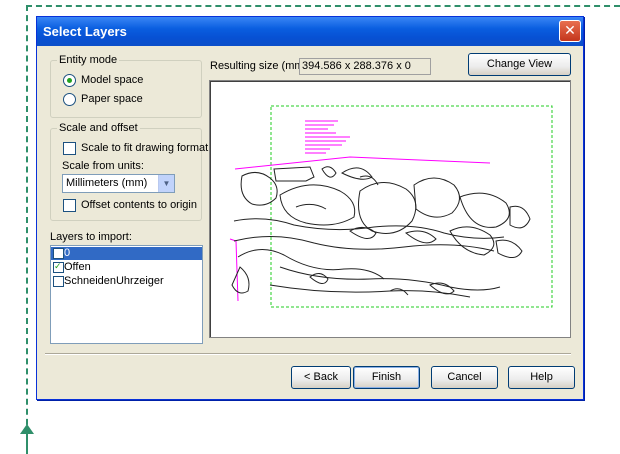 Image resolution: width=620 pixels, height=454 pixels. What do you see at coordinates (27, 220) in the screenshot?
I see `guide-line-left` at bounding box center [27, 220].